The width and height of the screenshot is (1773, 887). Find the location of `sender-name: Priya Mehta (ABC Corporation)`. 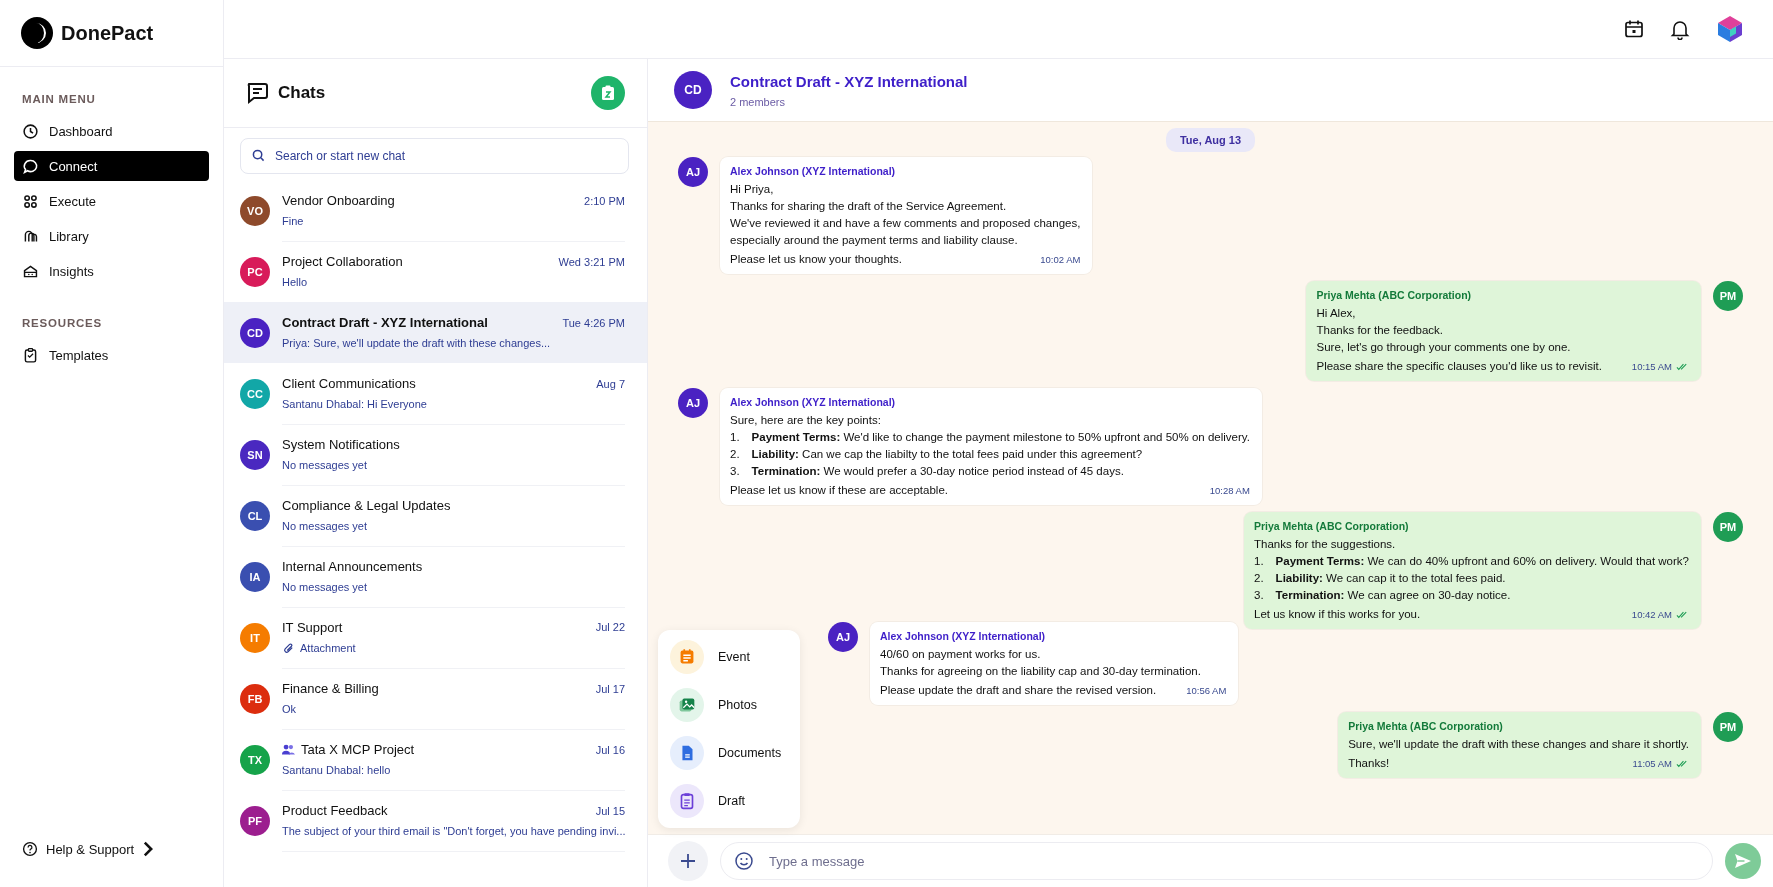

sender-name: Priya Mehta (ABC Corporation) is located at coordinates (1394, 295).